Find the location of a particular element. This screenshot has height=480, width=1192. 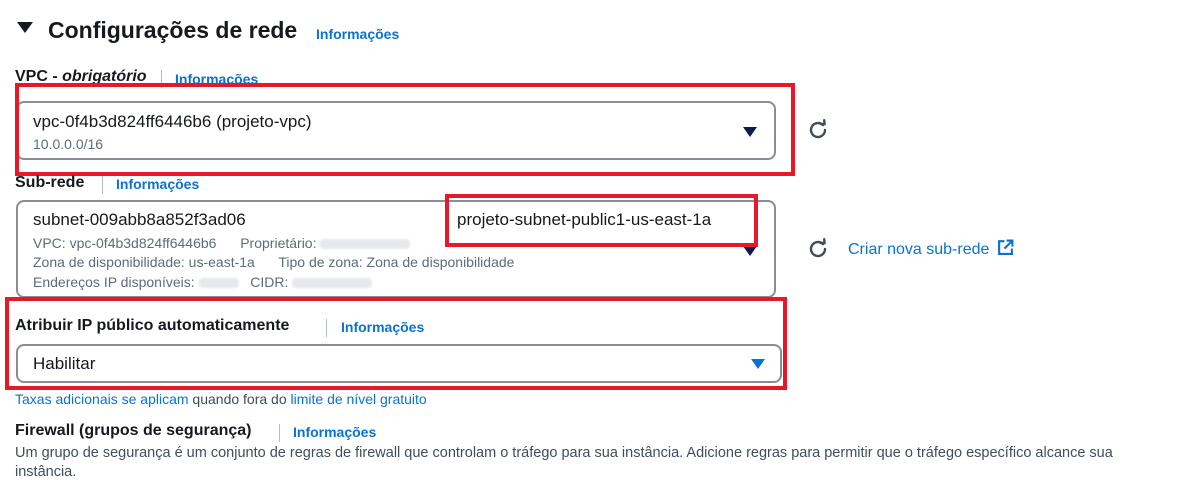

vpc-required-text: obrigatório is located at coordinates (104, 76).